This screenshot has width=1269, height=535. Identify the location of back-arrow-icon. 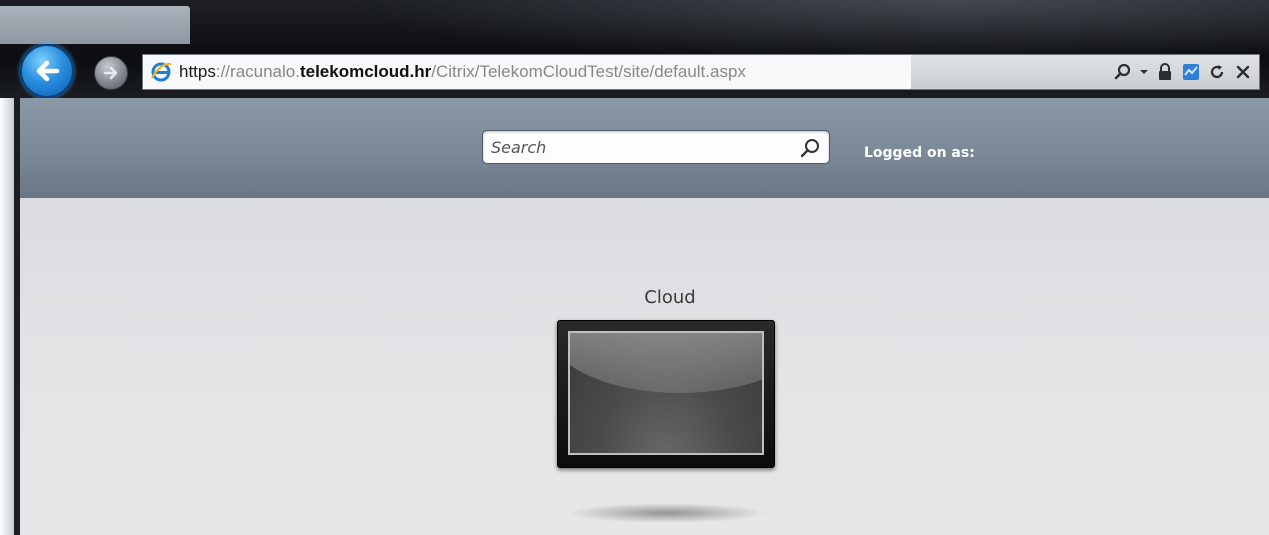
(48, 71).